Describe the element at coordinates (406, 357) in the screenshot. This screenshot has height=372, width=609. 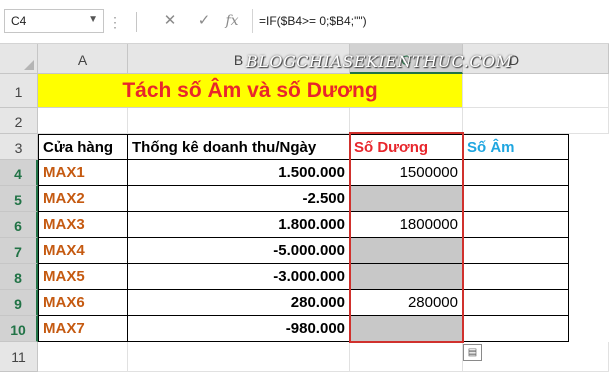
I see `cell-c11` at that location.